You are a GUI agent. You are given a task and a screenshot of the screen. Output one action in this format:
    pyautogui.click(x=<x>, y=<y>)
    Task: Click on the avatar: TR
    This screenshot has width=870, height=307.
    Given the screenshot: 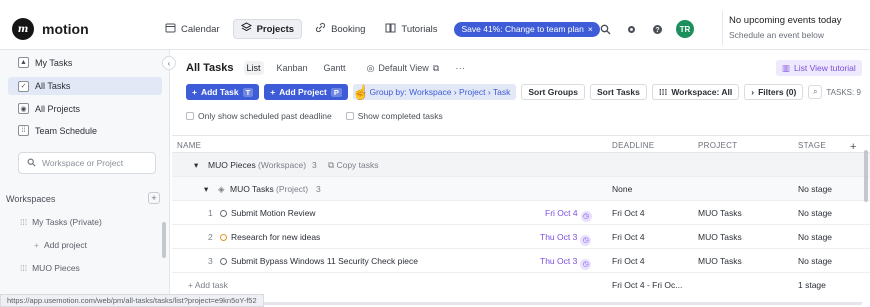 What is the action you would take?
    pyautogui.click(x=685, y=29)
    